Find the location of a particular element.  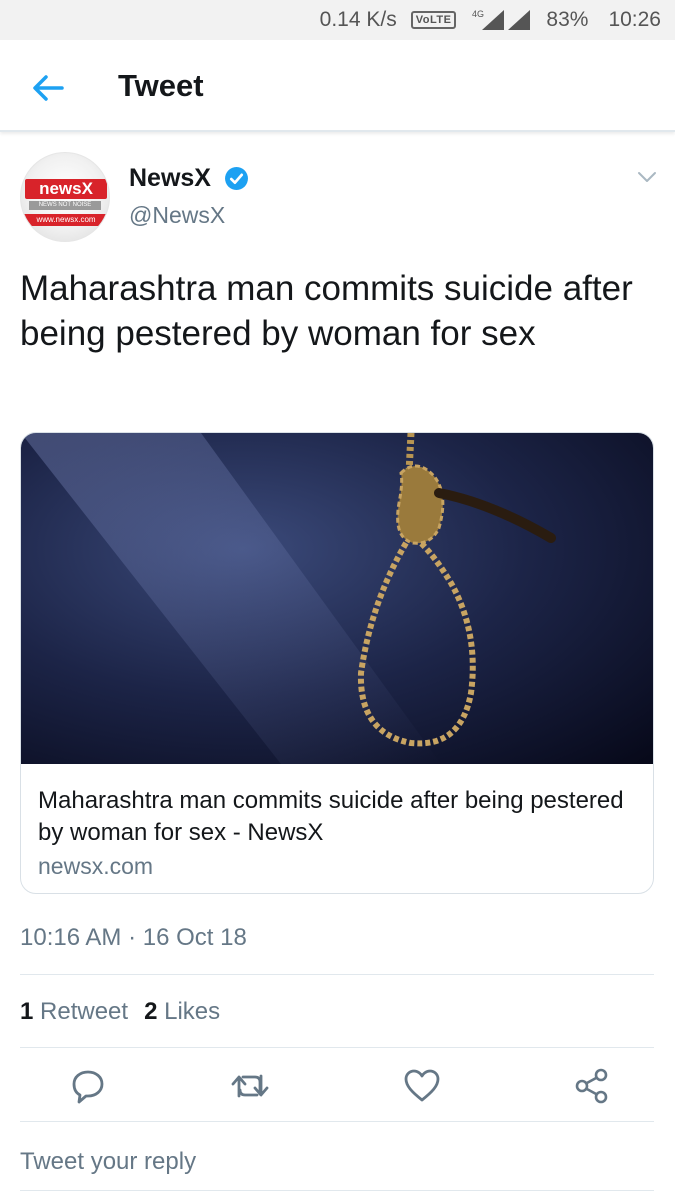

avatar: newsX NEWS NOT NOISE www.newsx.com is located at coordinates (65, 197).